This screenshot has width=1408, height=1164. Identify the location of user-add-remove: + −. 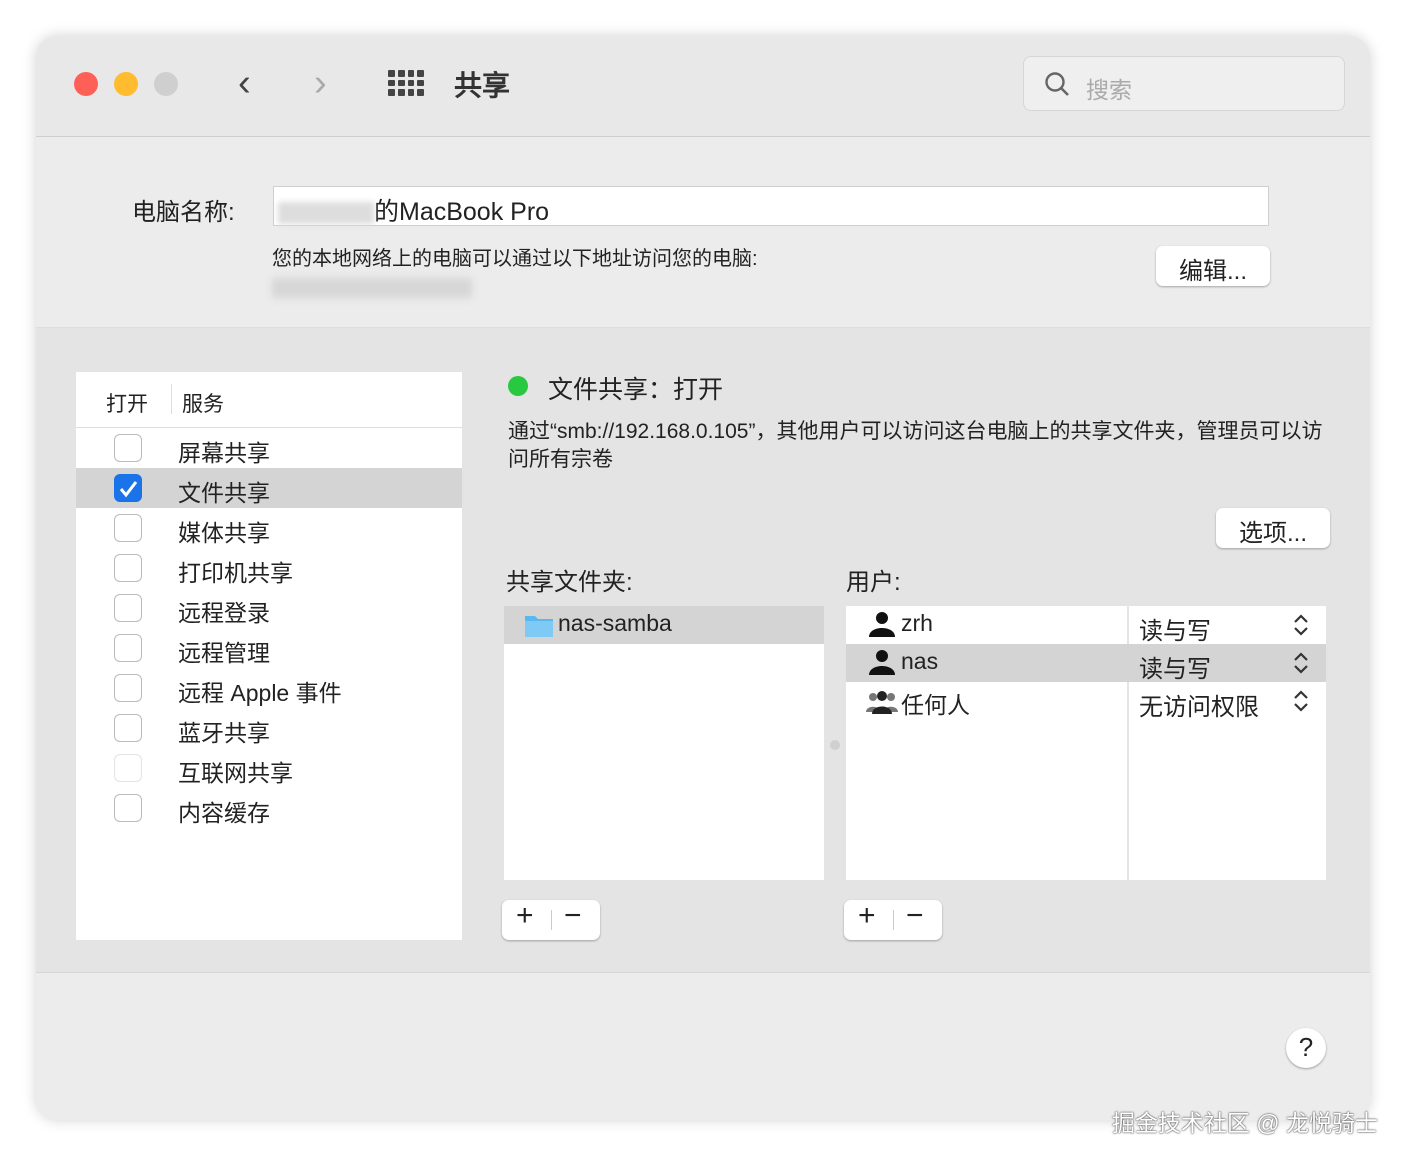
(893, 919).